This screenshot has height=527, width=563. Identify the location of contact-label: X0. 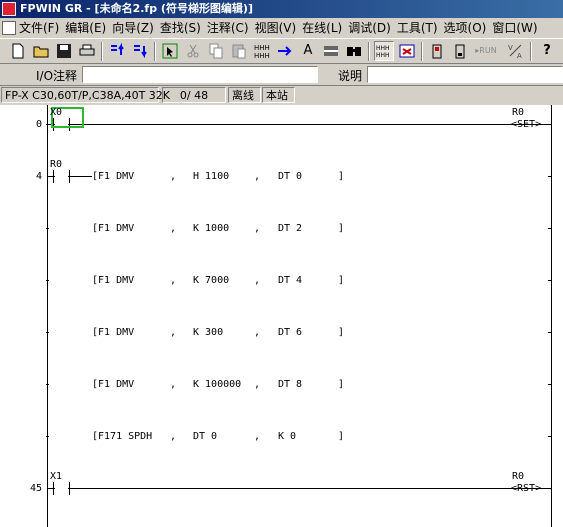
(56, 112).